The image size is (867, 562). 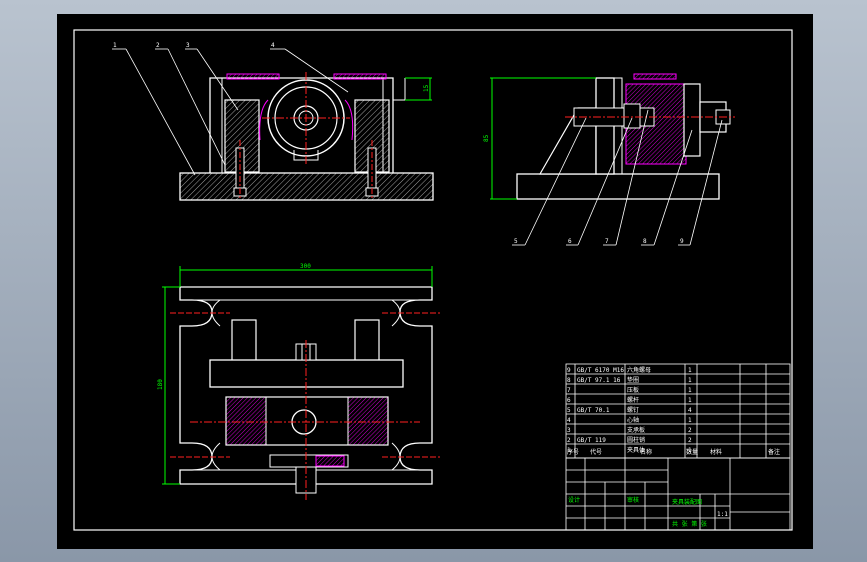 What do you see at coordinates (569, 400) in the screenshot?
I see `bom-cell-no: 6` at bounding box center [569, 400].